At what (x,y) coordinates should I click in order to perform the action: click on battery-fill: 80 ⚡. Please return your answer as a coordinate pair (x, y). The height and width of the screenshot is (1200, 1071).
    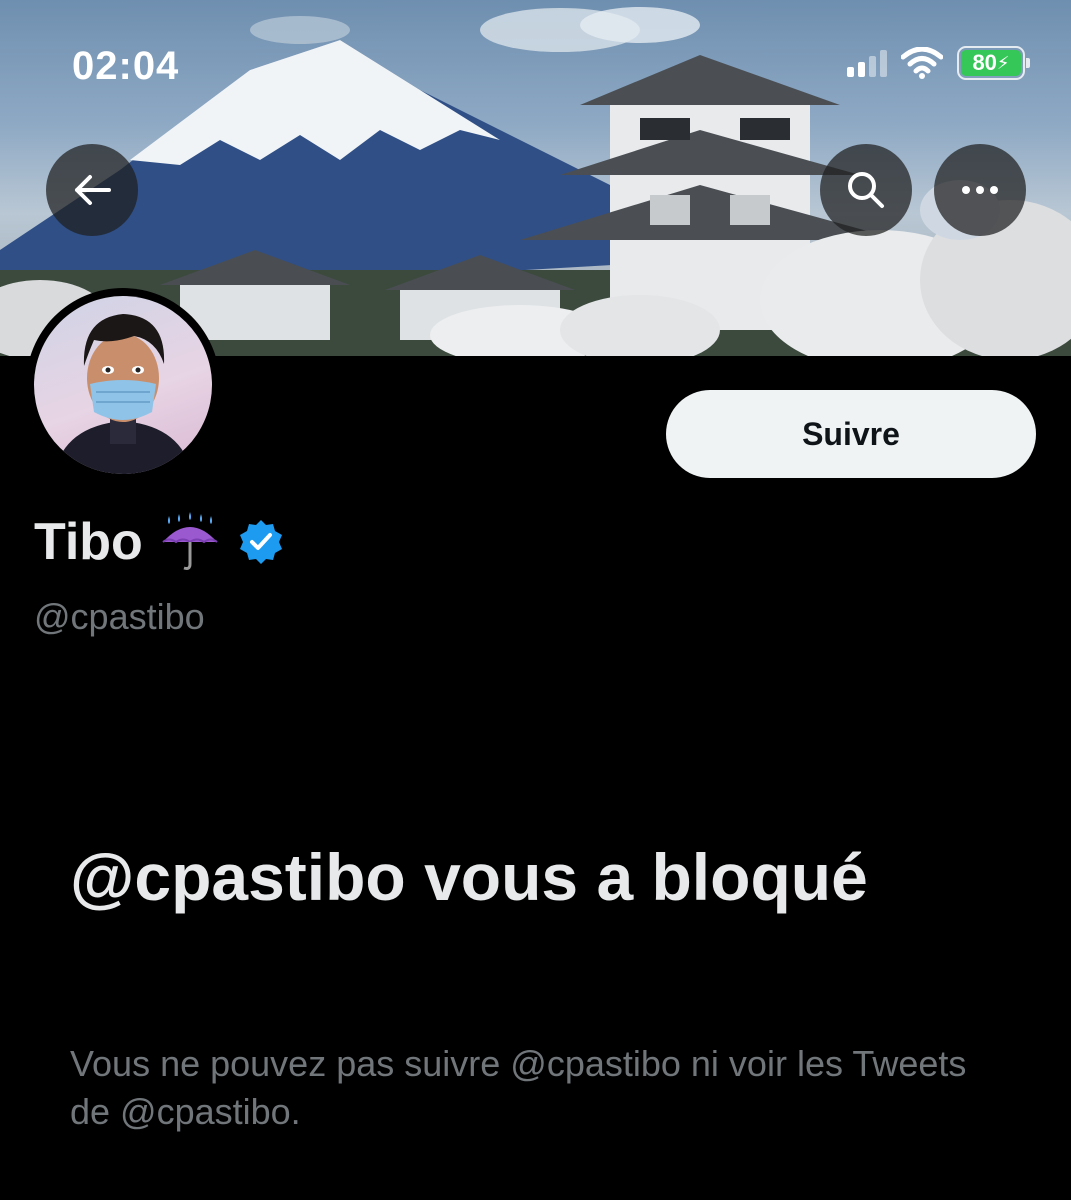
    Looking at the image, I should click on (991, 63).